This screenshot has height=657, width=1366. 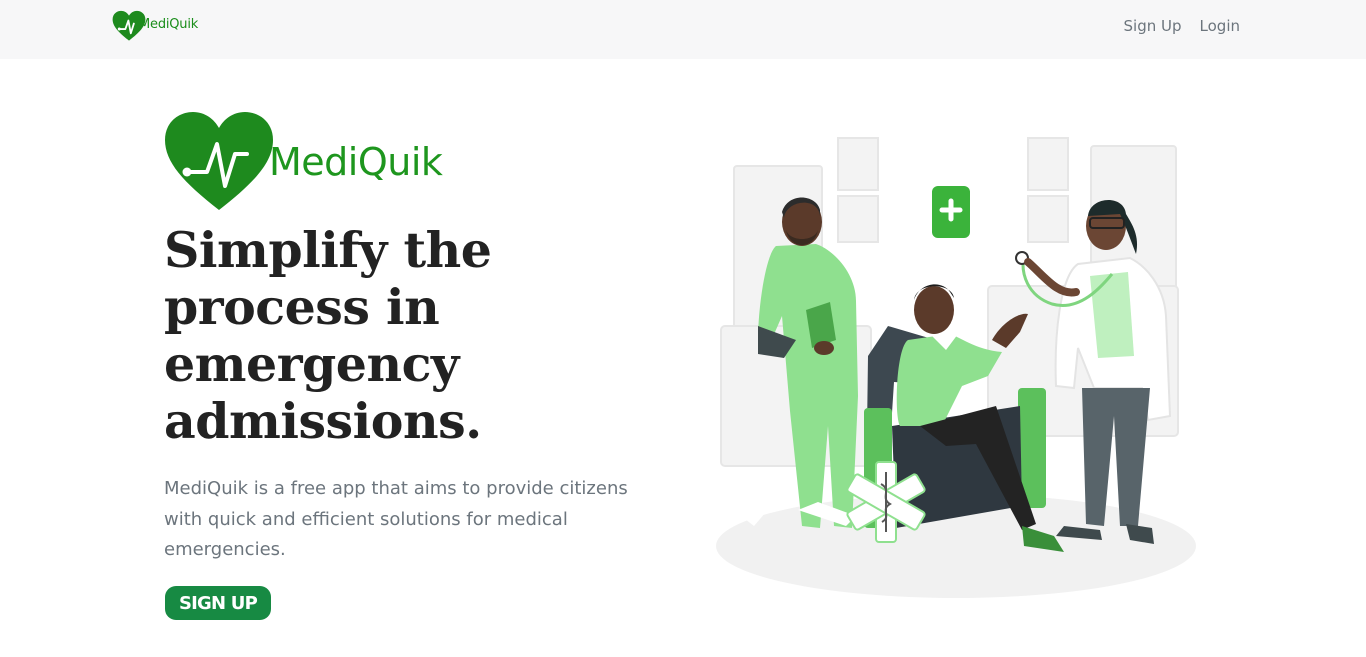 I want to click on navbar-links: Sign Up Login, so click(x=1182, y=26).